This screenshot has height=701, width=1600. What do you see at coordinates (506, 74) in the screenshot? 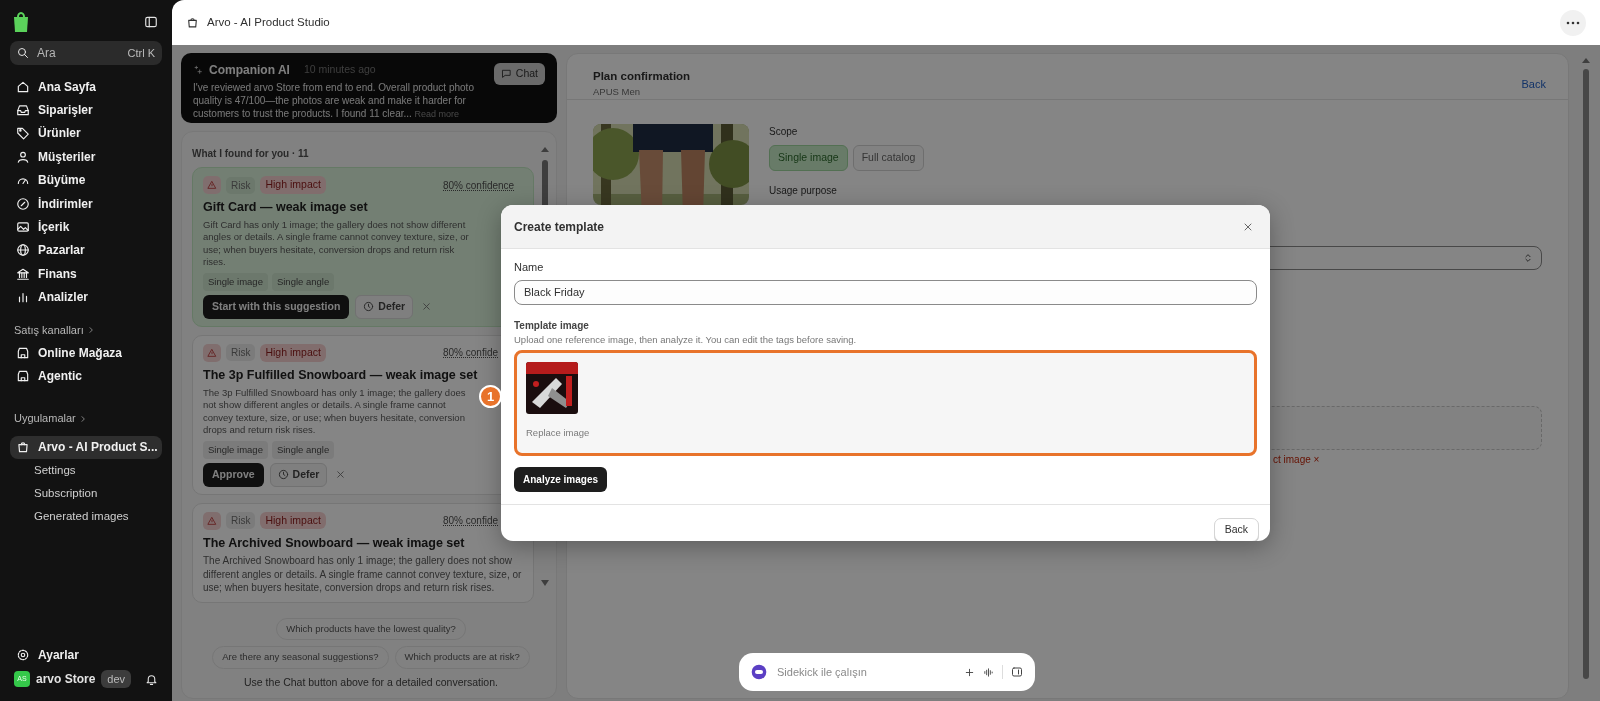
I see `chat-icon` at bounding box center [506, 74].